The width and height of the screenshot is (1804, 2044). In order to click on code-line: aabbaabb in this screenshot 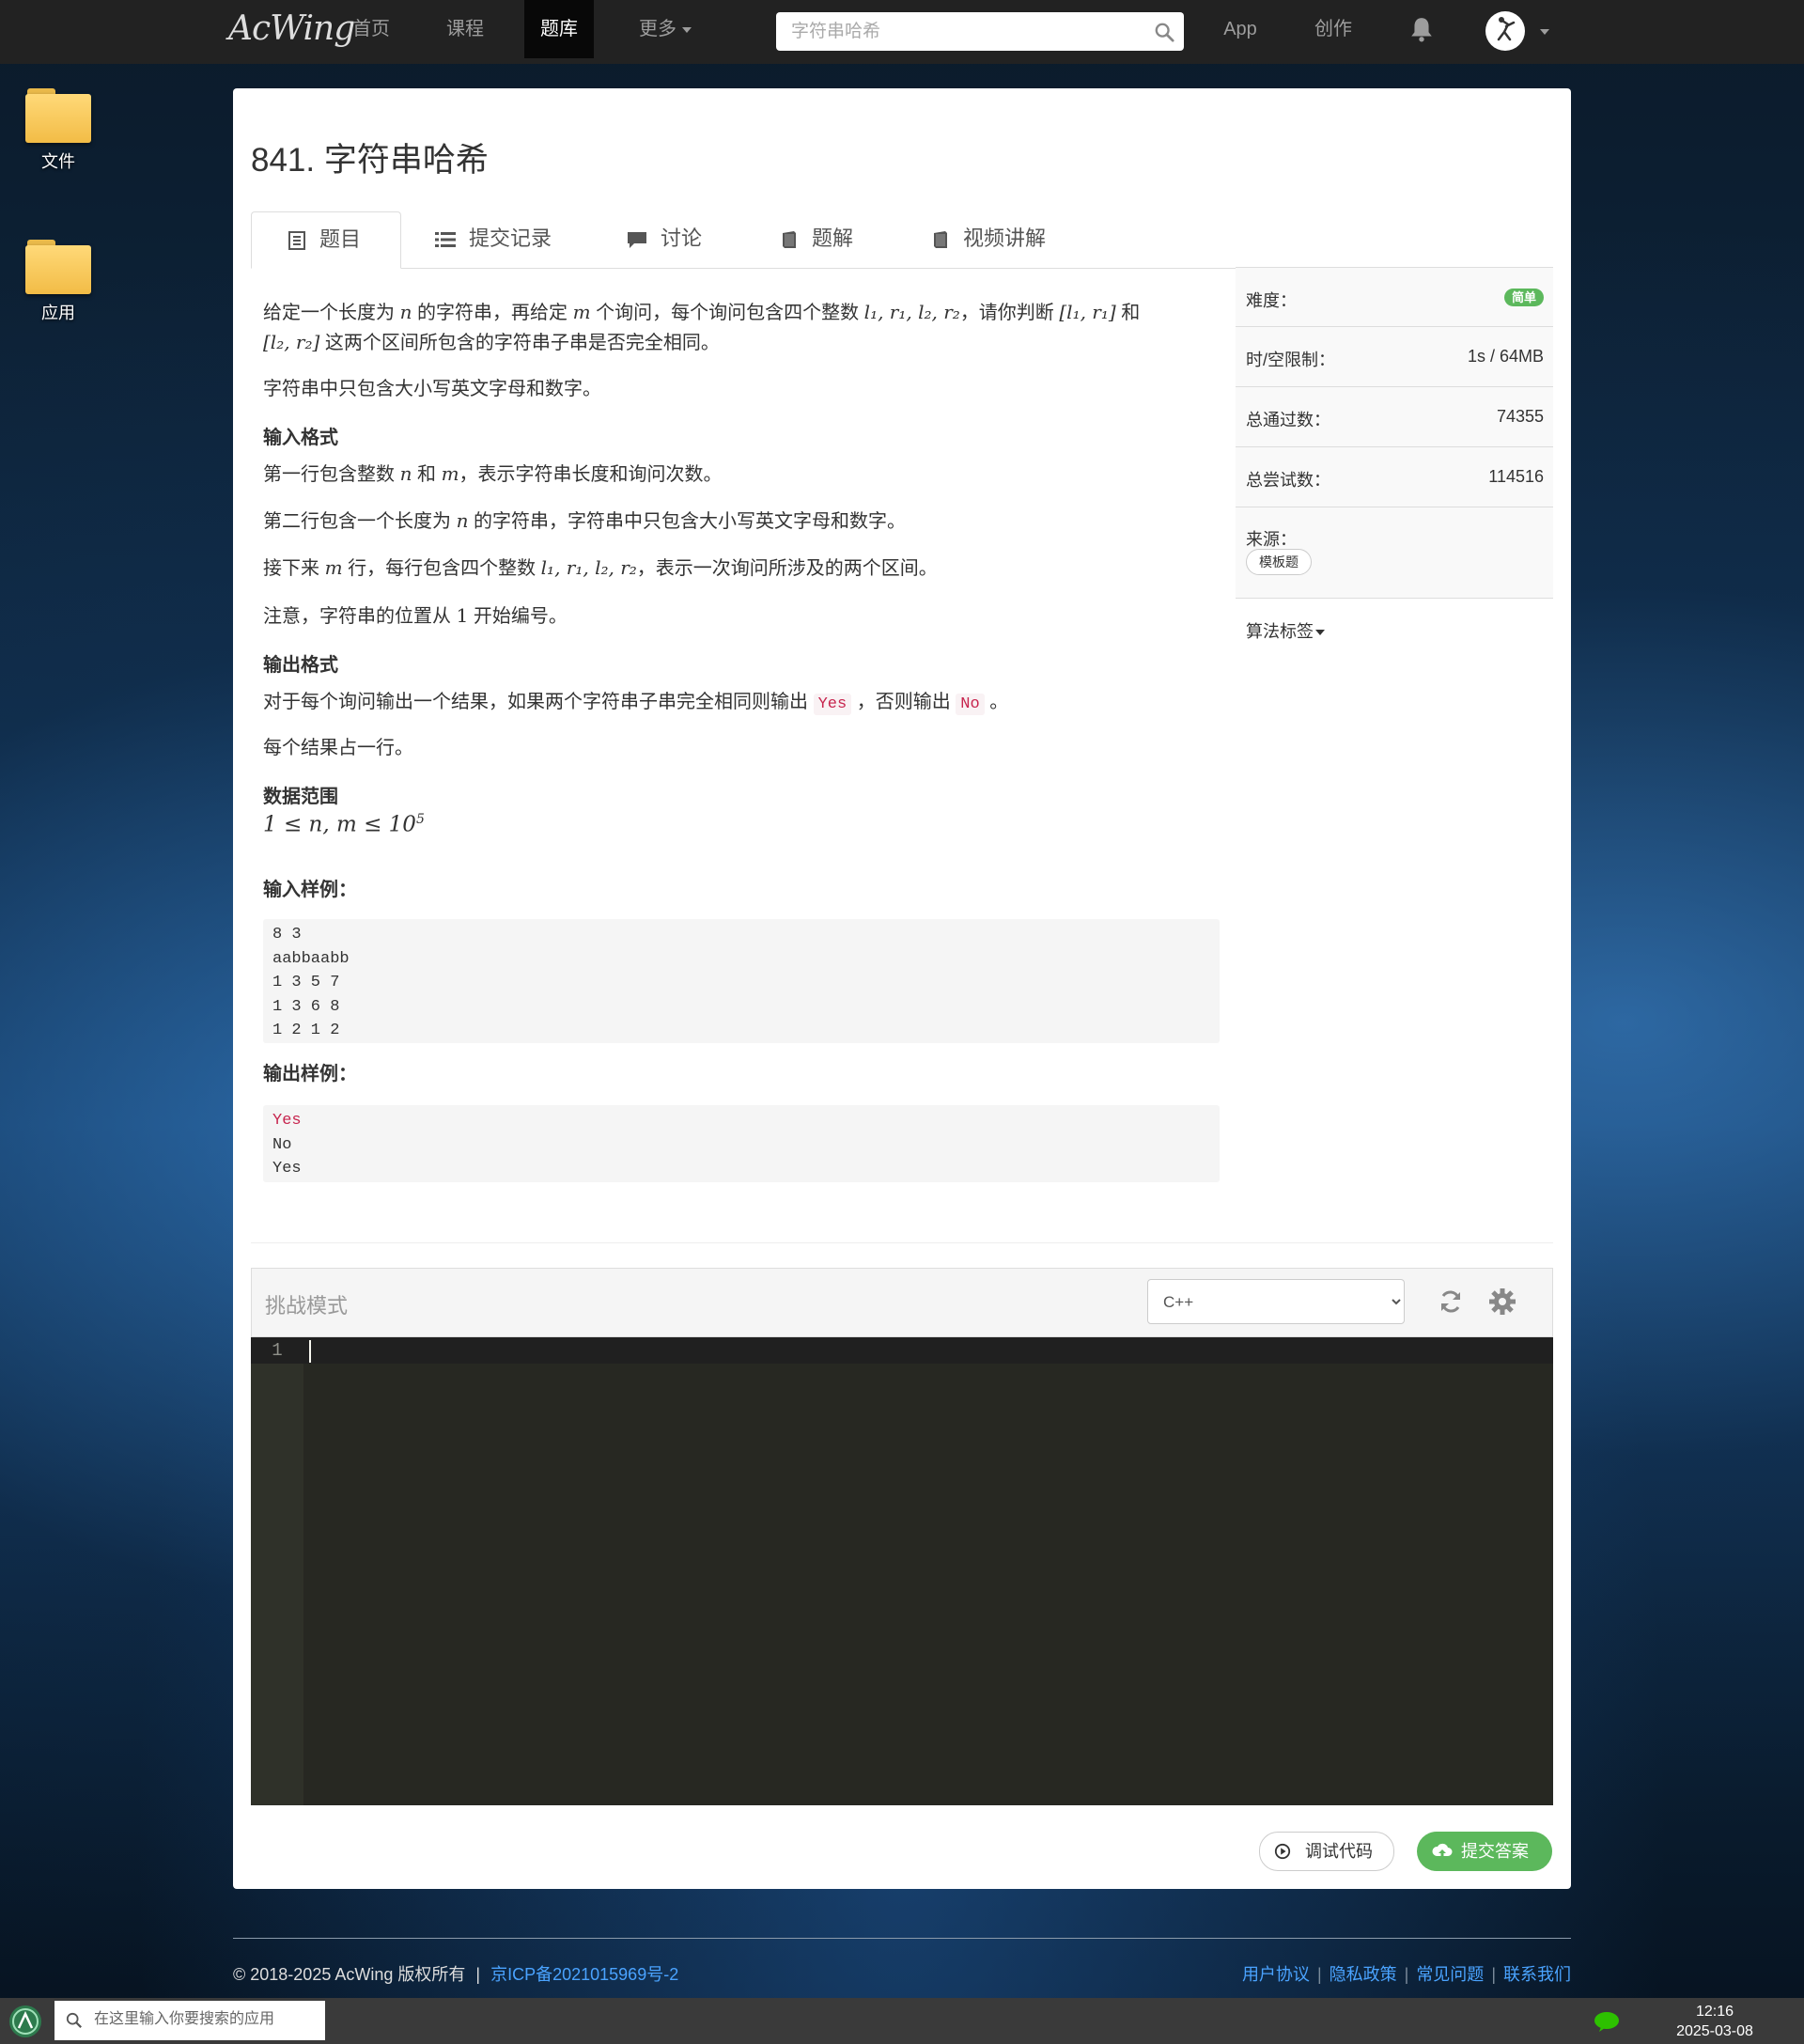, I will do `click(311, 958)`.